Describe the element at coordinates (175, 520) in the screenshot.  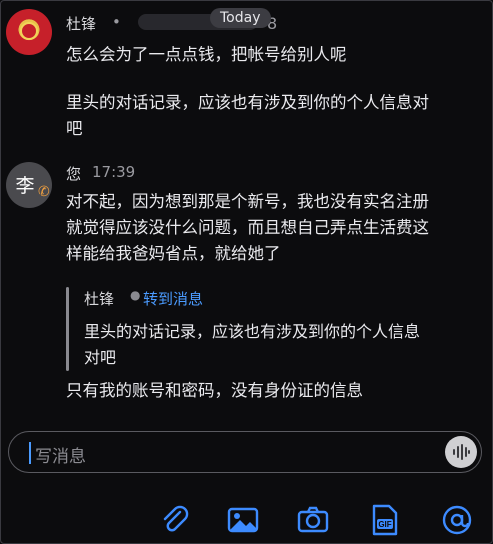
I see `paperclip-icon` at that location.